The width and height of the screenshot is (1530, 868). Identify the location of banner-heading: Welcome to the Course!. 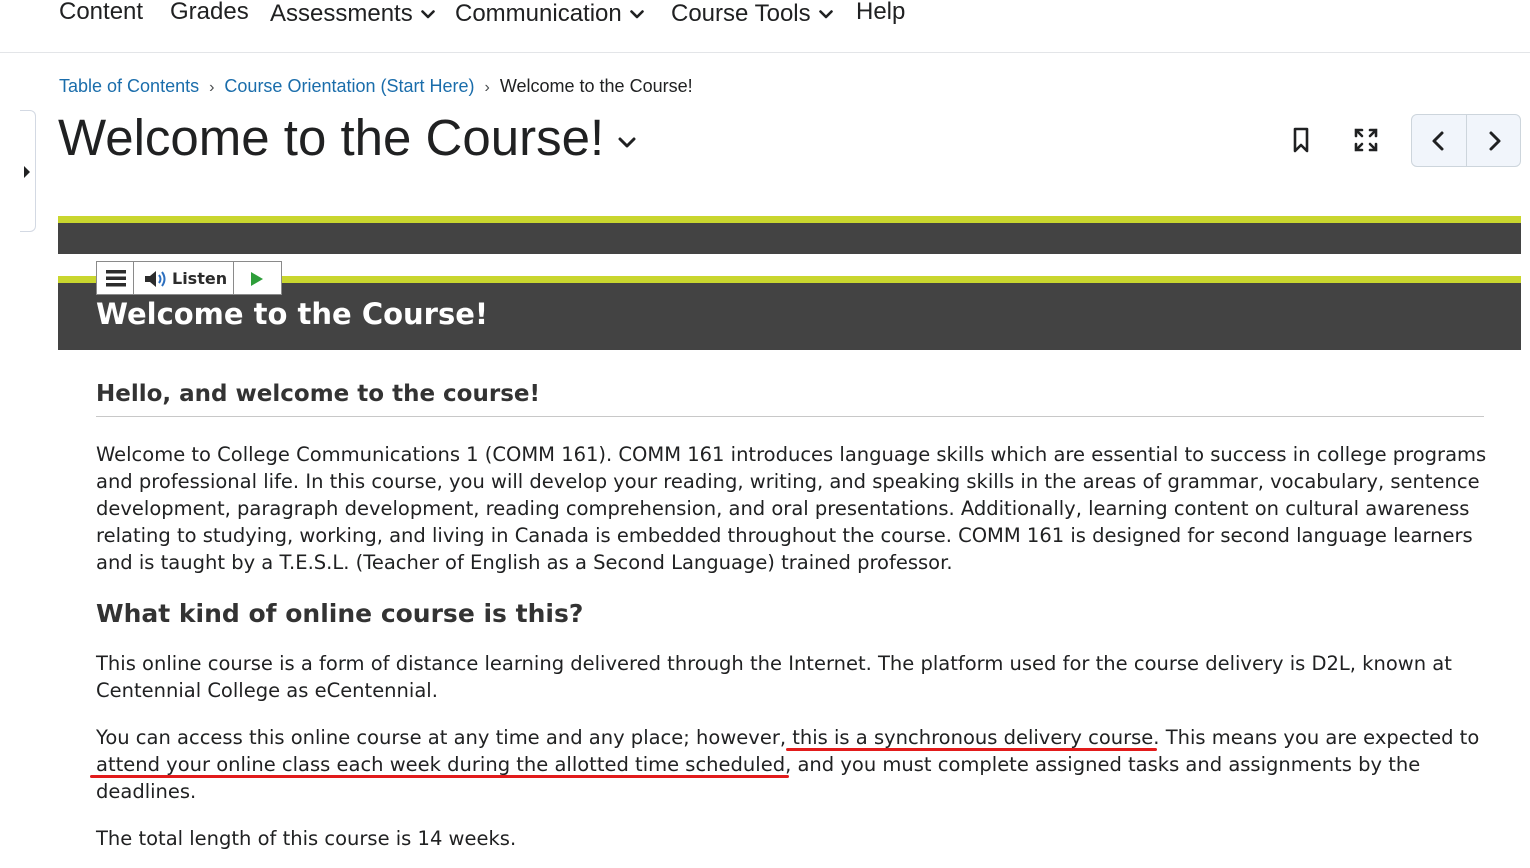
(292, 314).